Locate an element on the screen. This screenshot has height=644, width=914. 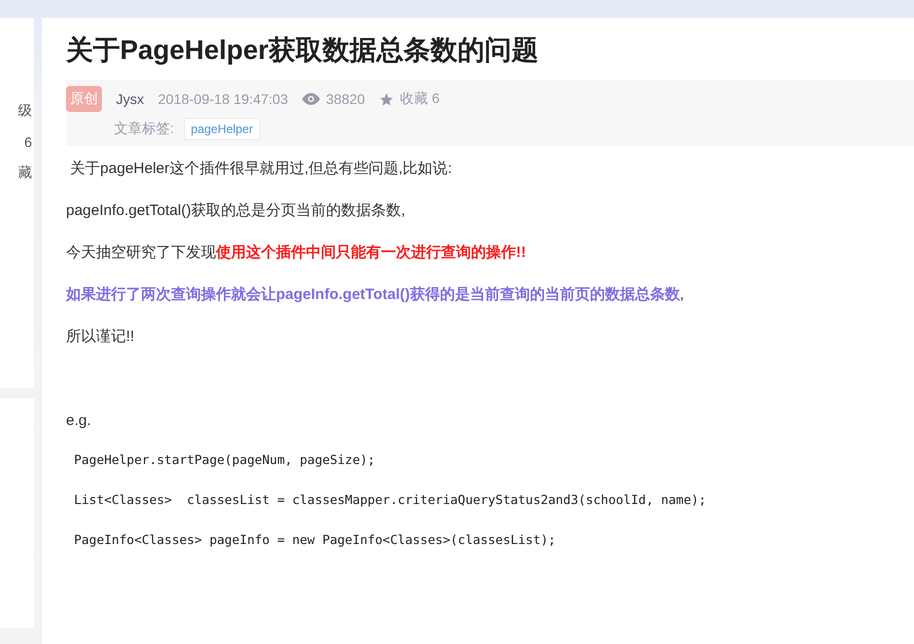
publish-date: 2018-09-18 19:47:03 is located at coordinates (223, 99).